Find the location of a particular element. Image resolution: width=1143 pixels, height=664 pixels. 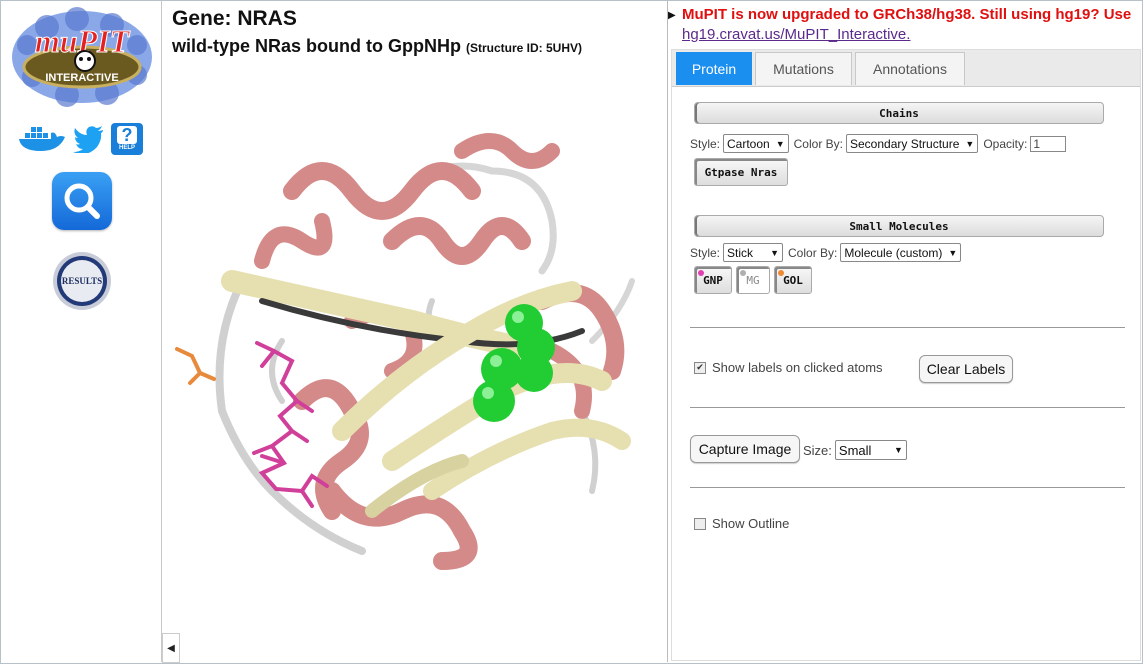

results-icon: RESULTS is located at coordinates (82, 281).